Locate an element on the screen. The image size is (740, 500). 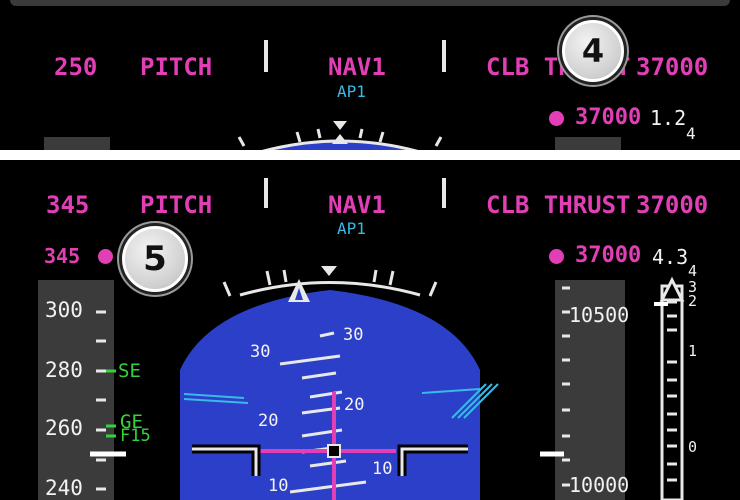
vs-scale-label: 0 is located at coordinates (693, 447).